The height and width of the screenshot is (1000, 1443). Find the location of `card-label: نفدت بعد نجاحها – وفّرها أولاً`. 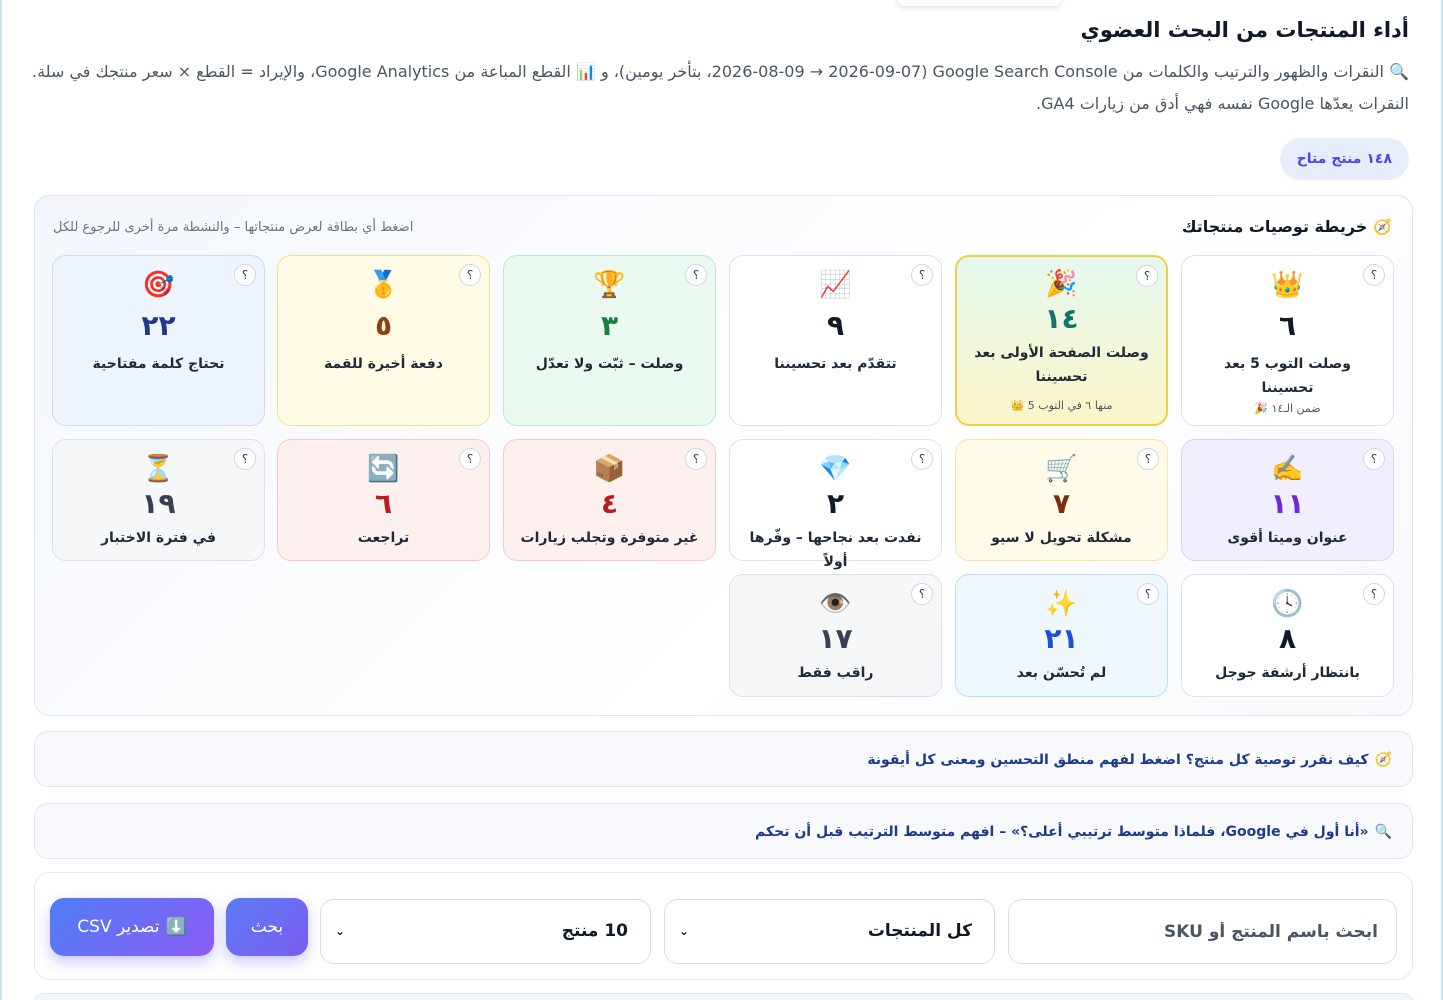

card-label: نفدت بعد نجاحها – وفّرها أولاً is located at coordinates (835, 550).